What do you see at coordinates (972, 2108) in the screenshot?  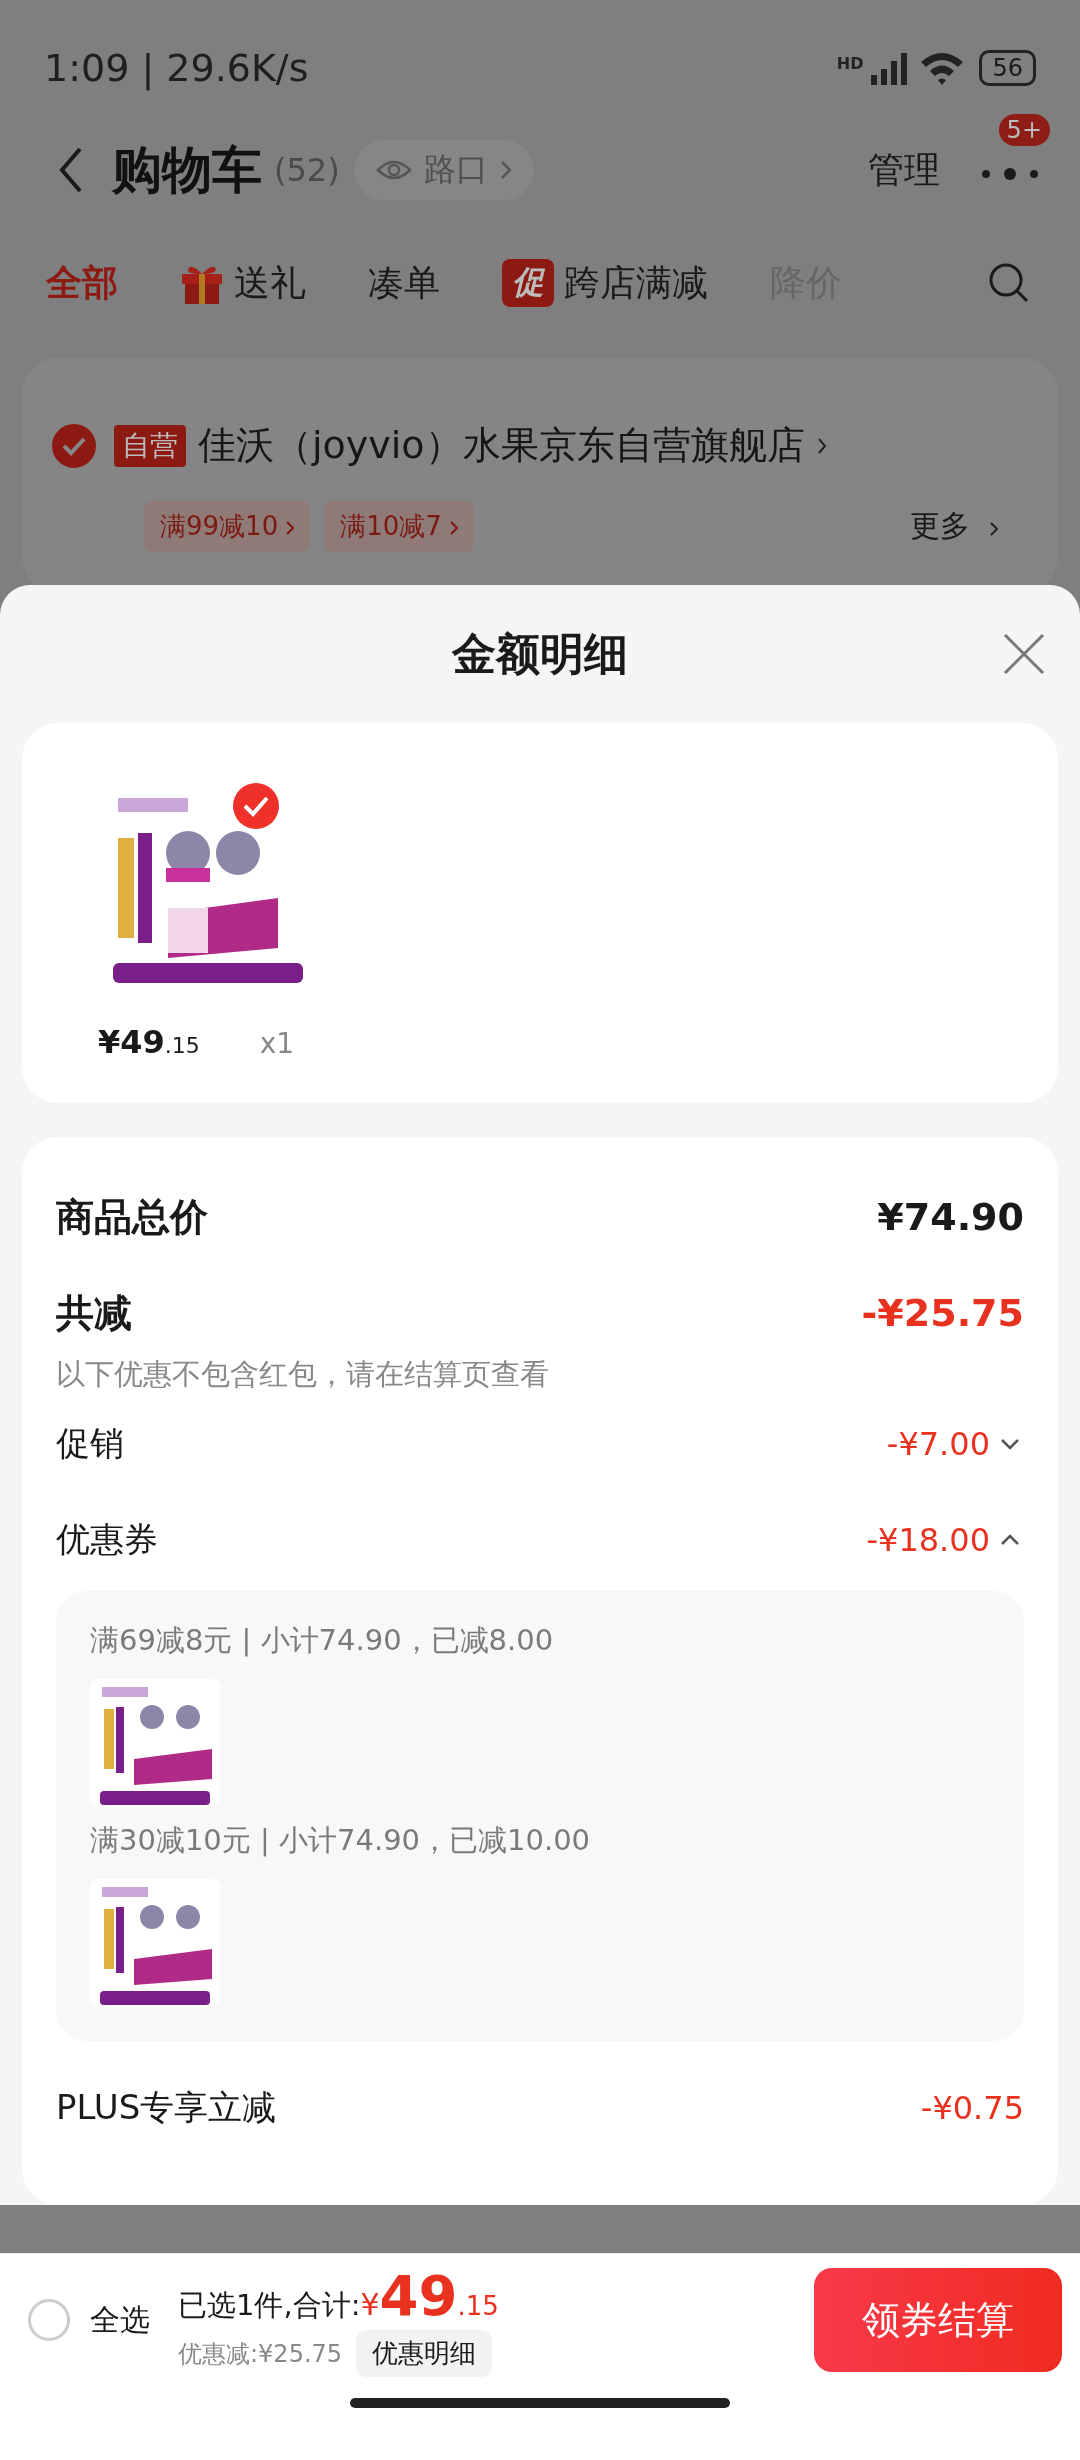 I see `discount-line-value: -¥0.75` at bounding box center [972, 2108].